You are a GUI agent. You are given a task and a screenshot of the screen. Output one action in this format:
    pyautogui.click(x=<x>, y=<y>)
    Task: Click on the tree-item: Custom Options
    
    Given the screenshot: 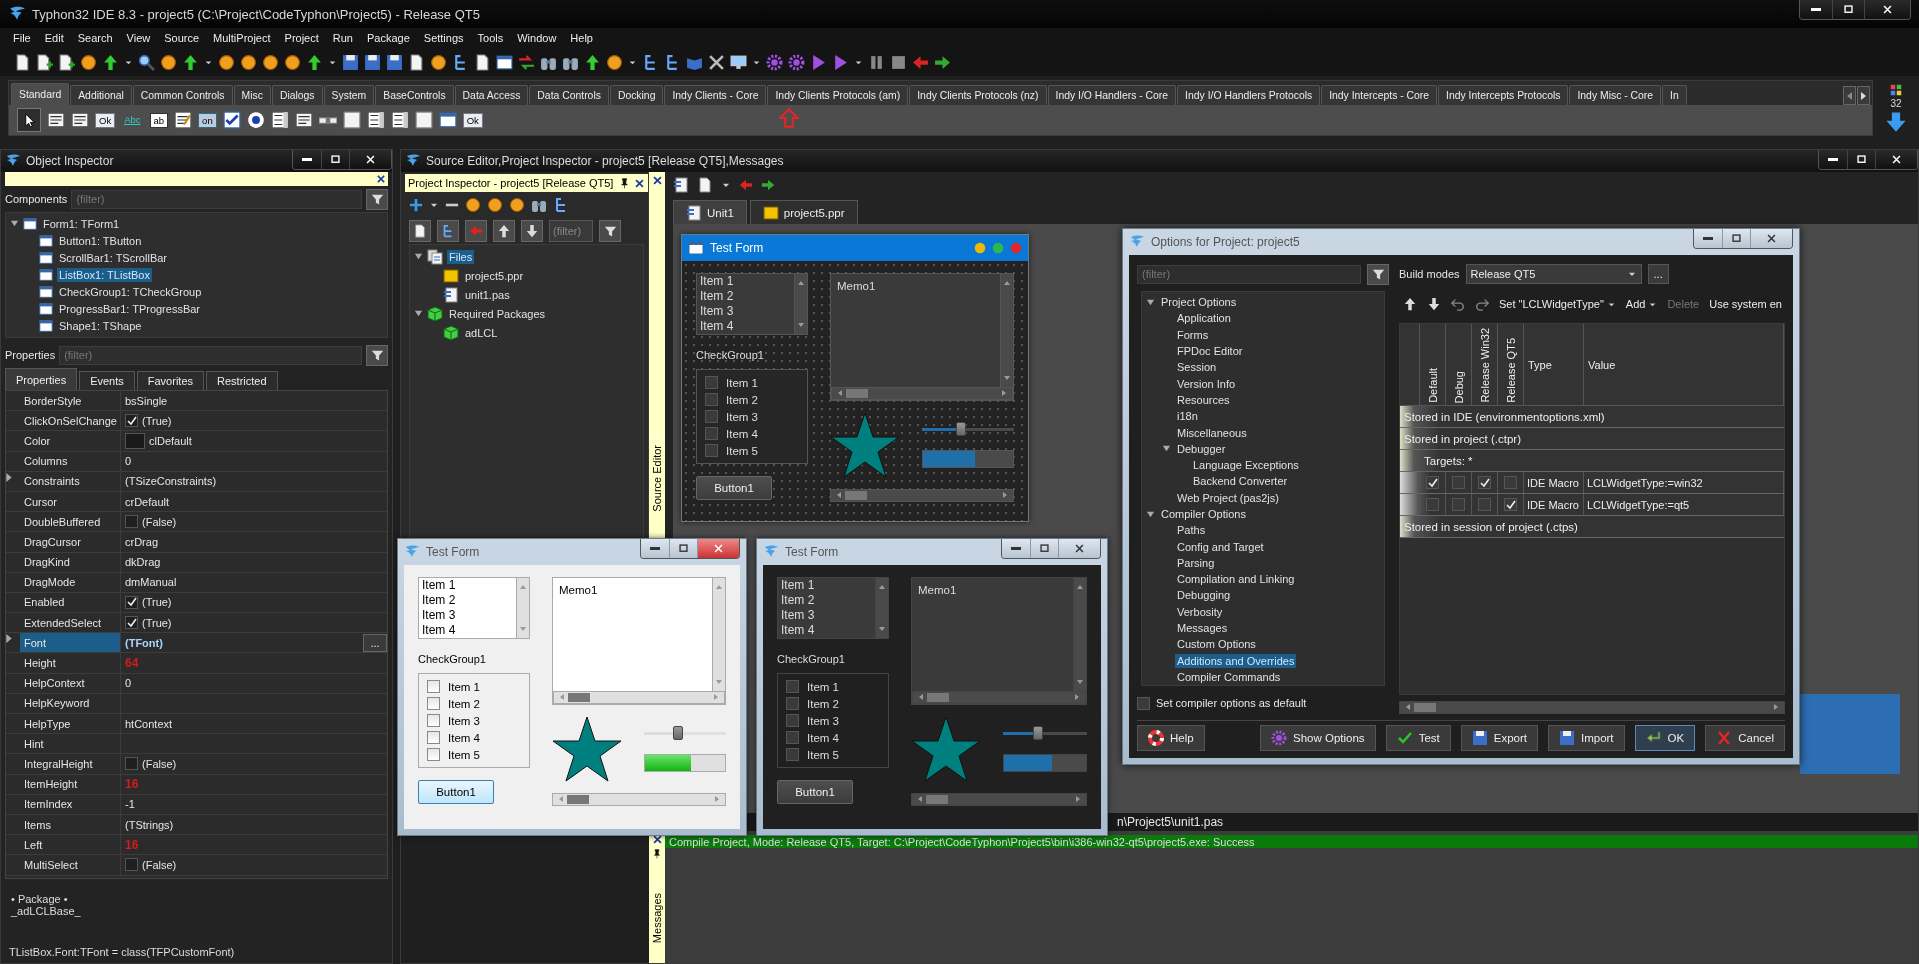 What is the action you would take?
    pyautogui.click(x=1216, y=644)
    